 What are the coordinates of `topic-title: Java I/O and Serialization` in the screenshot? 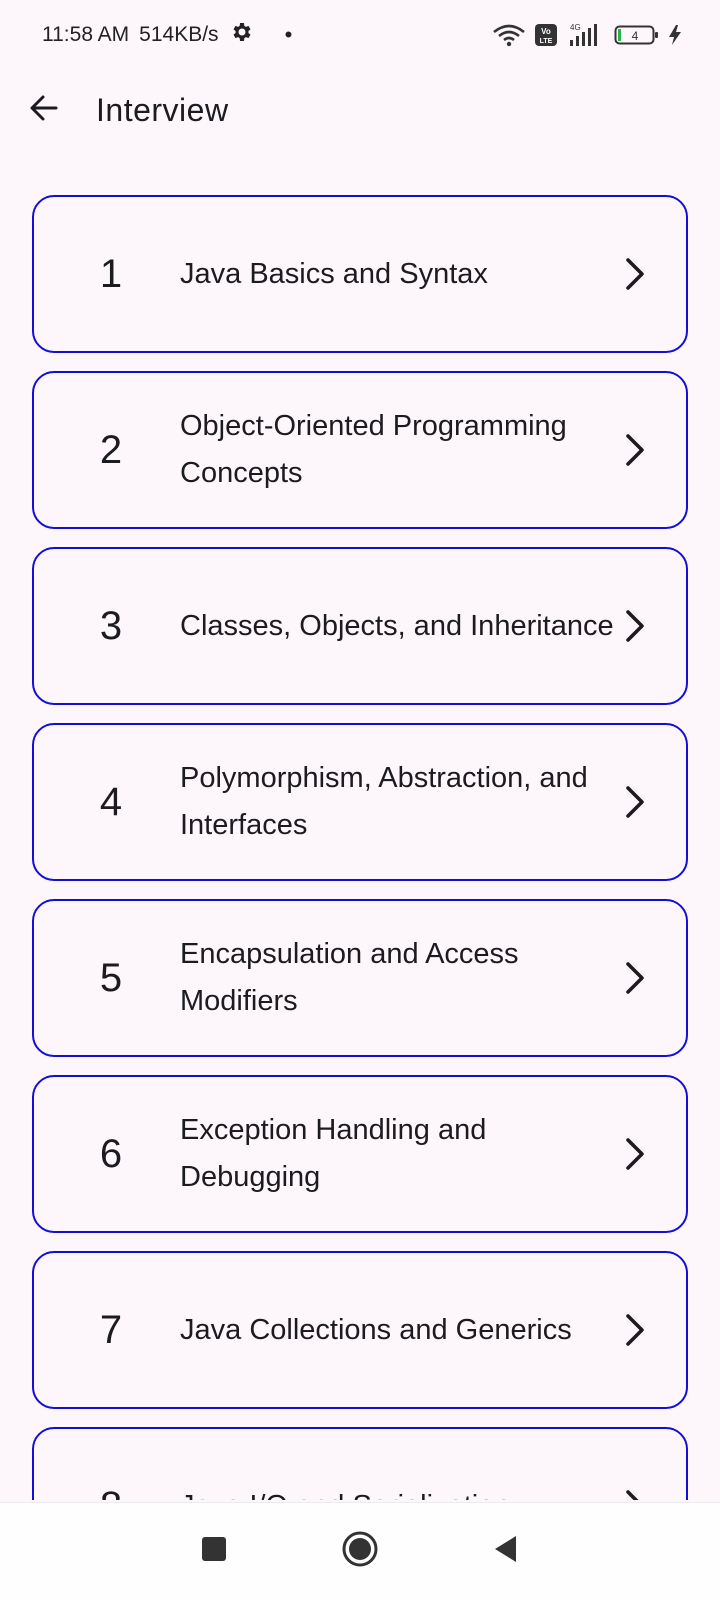 It's located at (400, 1492).